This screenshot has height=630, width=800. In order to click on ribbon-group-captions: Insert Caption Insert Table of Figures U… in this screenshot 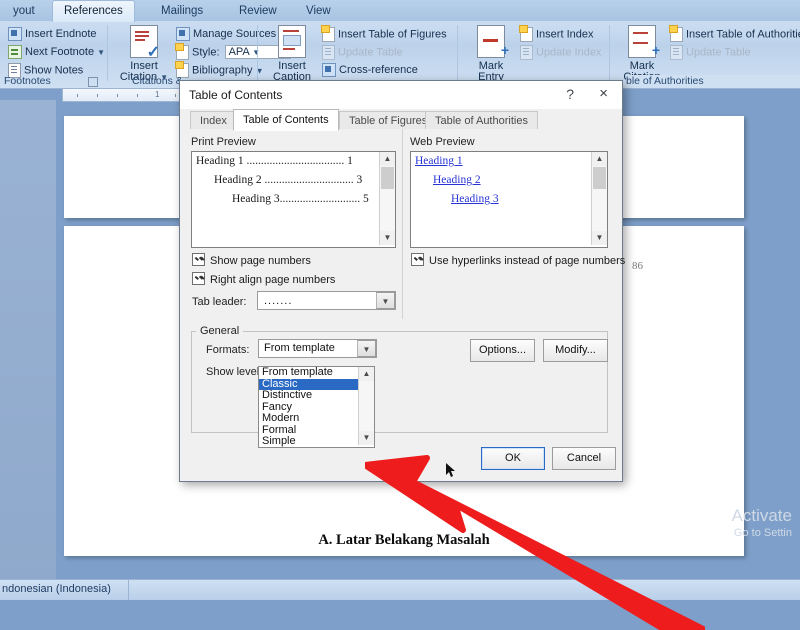, I will do `click(359, 54)`.